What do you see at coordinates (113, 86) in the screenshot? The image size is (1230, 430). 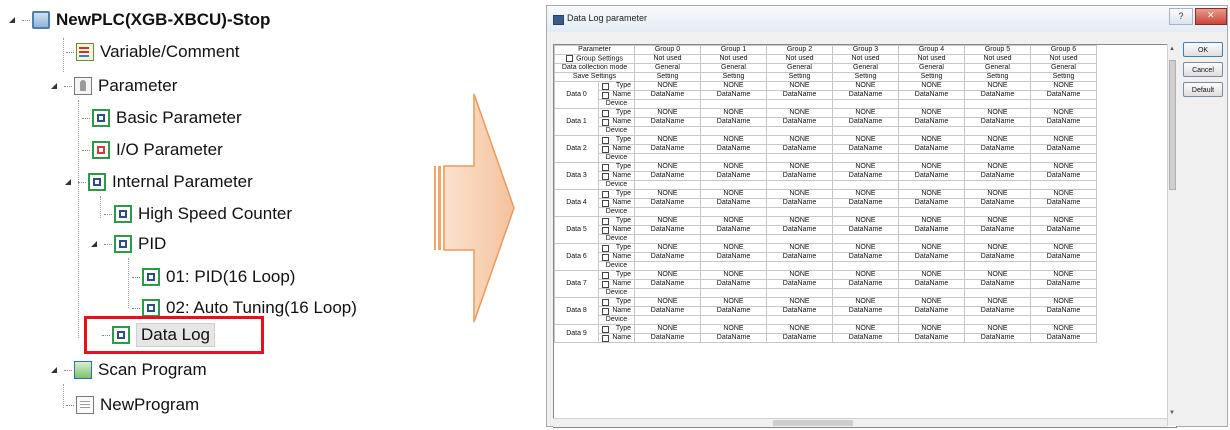 I see `tree-item-parameter: Parameter` at bounding box center [113, 86].